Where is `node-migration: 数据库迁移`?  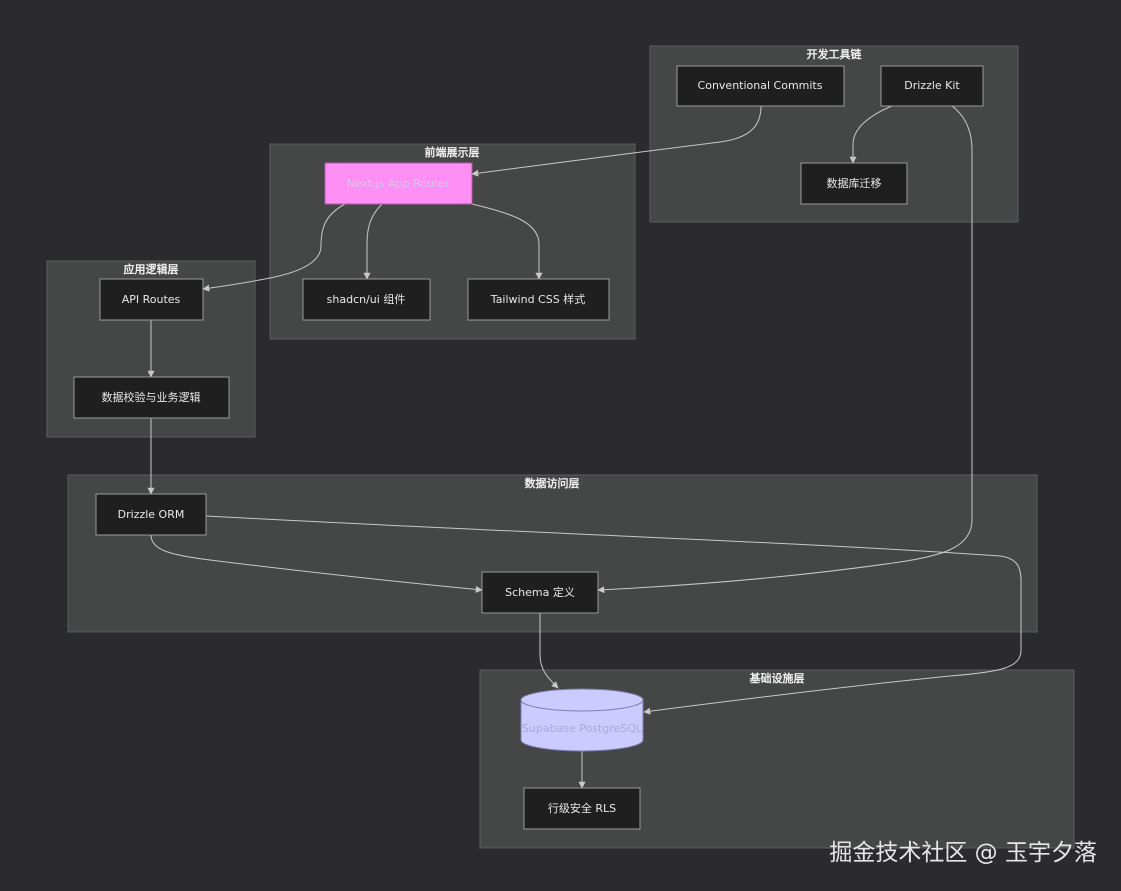 node-migration: 数据库迁移 is located at coordinates (854, 183).